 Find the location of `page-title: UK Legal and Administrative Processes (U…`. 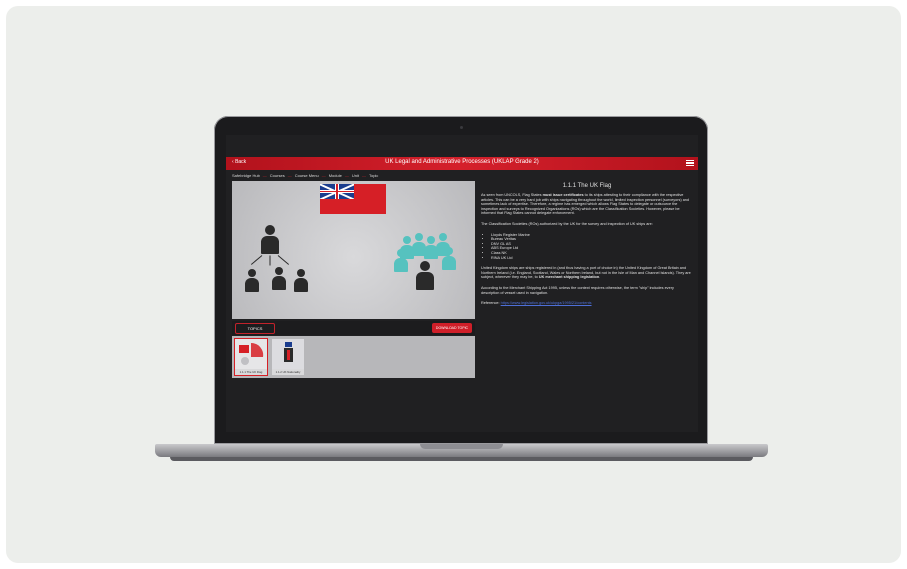

page-title: UK Legal and Administrative Processes (U… is located at coordinates (462, 162).